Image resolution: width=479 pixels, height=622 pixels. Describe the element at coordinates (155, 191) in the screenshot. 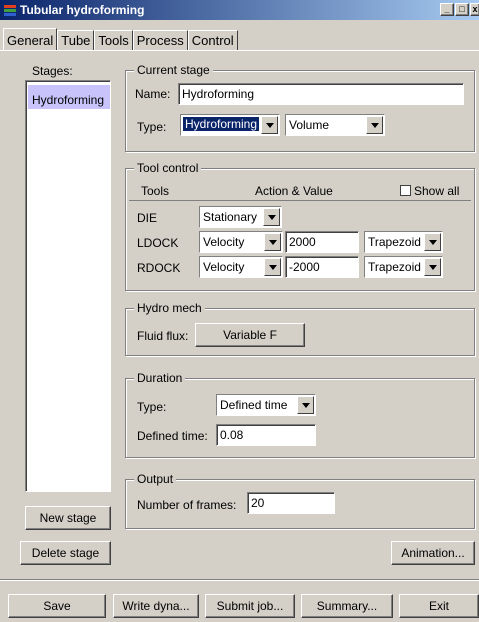

I see `tools-column-header: Tools` at that location.